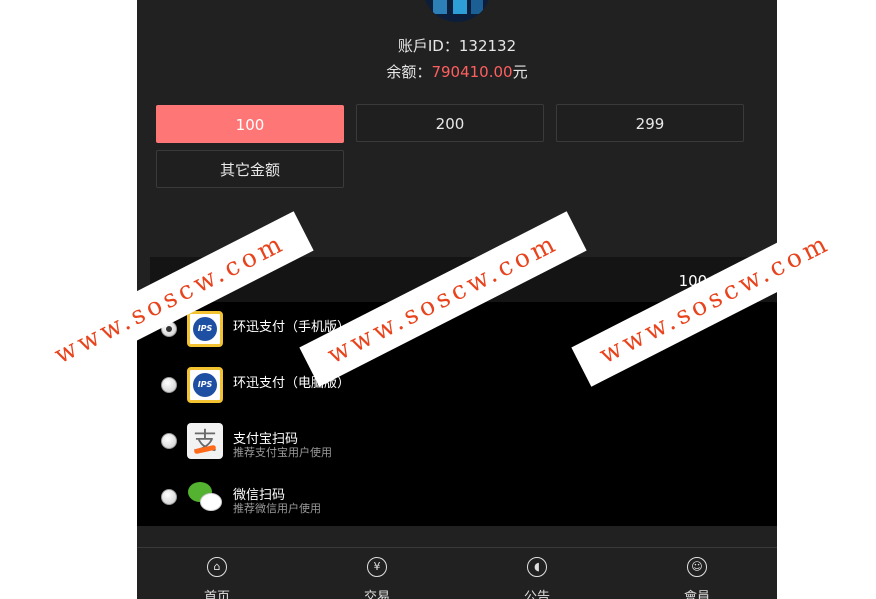 This screenshot has height=599, width=876. Describe the element at coordinates (697, 567) in the screenshot. I see `user-icon: ☺` at that location.